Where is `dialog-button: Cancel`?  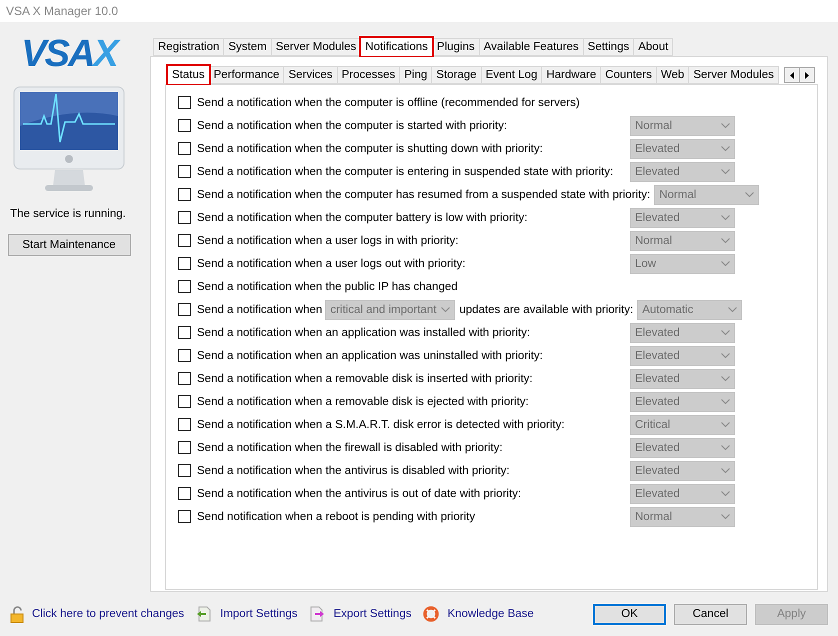
dialog-button: Cancel is located at coordinates (710, 614).